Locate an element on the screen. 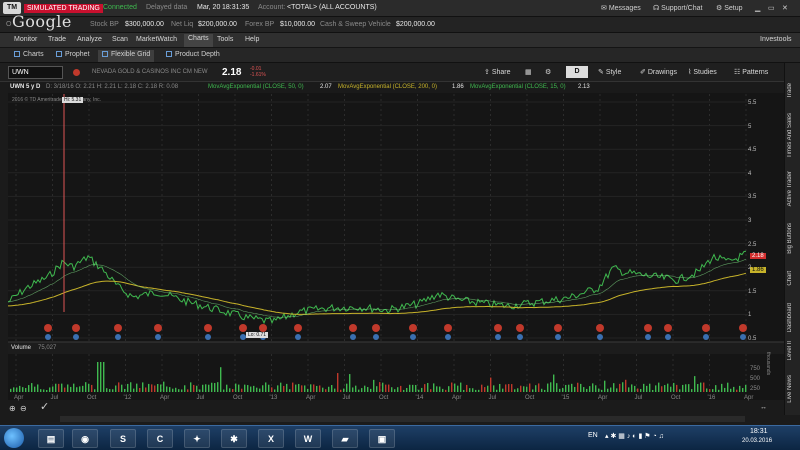 The image size is (800, 450). thinkorswim-app: ✱ is located at coordinates (234, 438).